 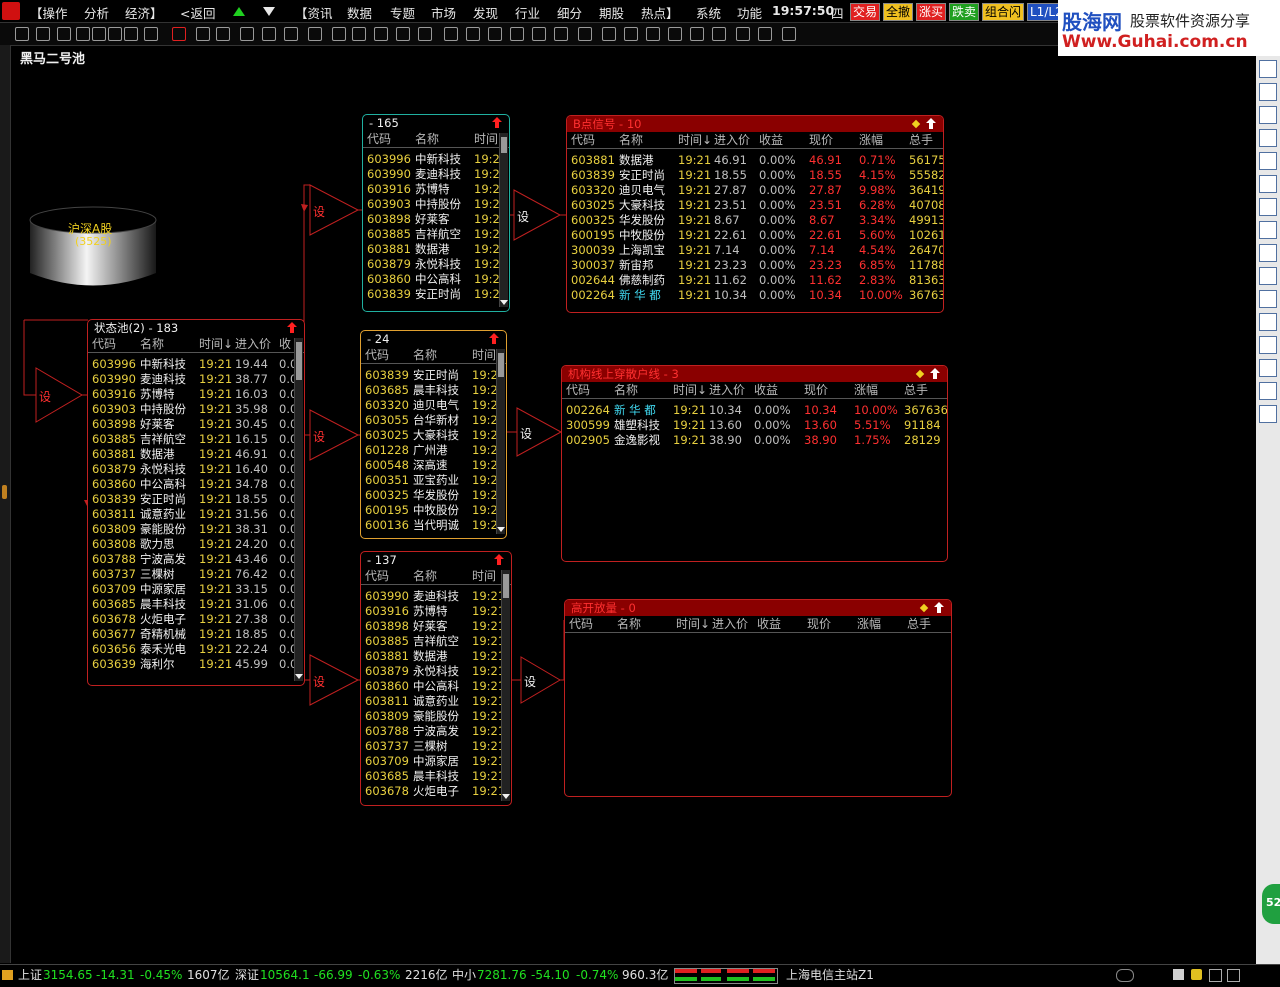 I want to click on table-row: 600548 深高速 19:2, so click(x=433, y=465).